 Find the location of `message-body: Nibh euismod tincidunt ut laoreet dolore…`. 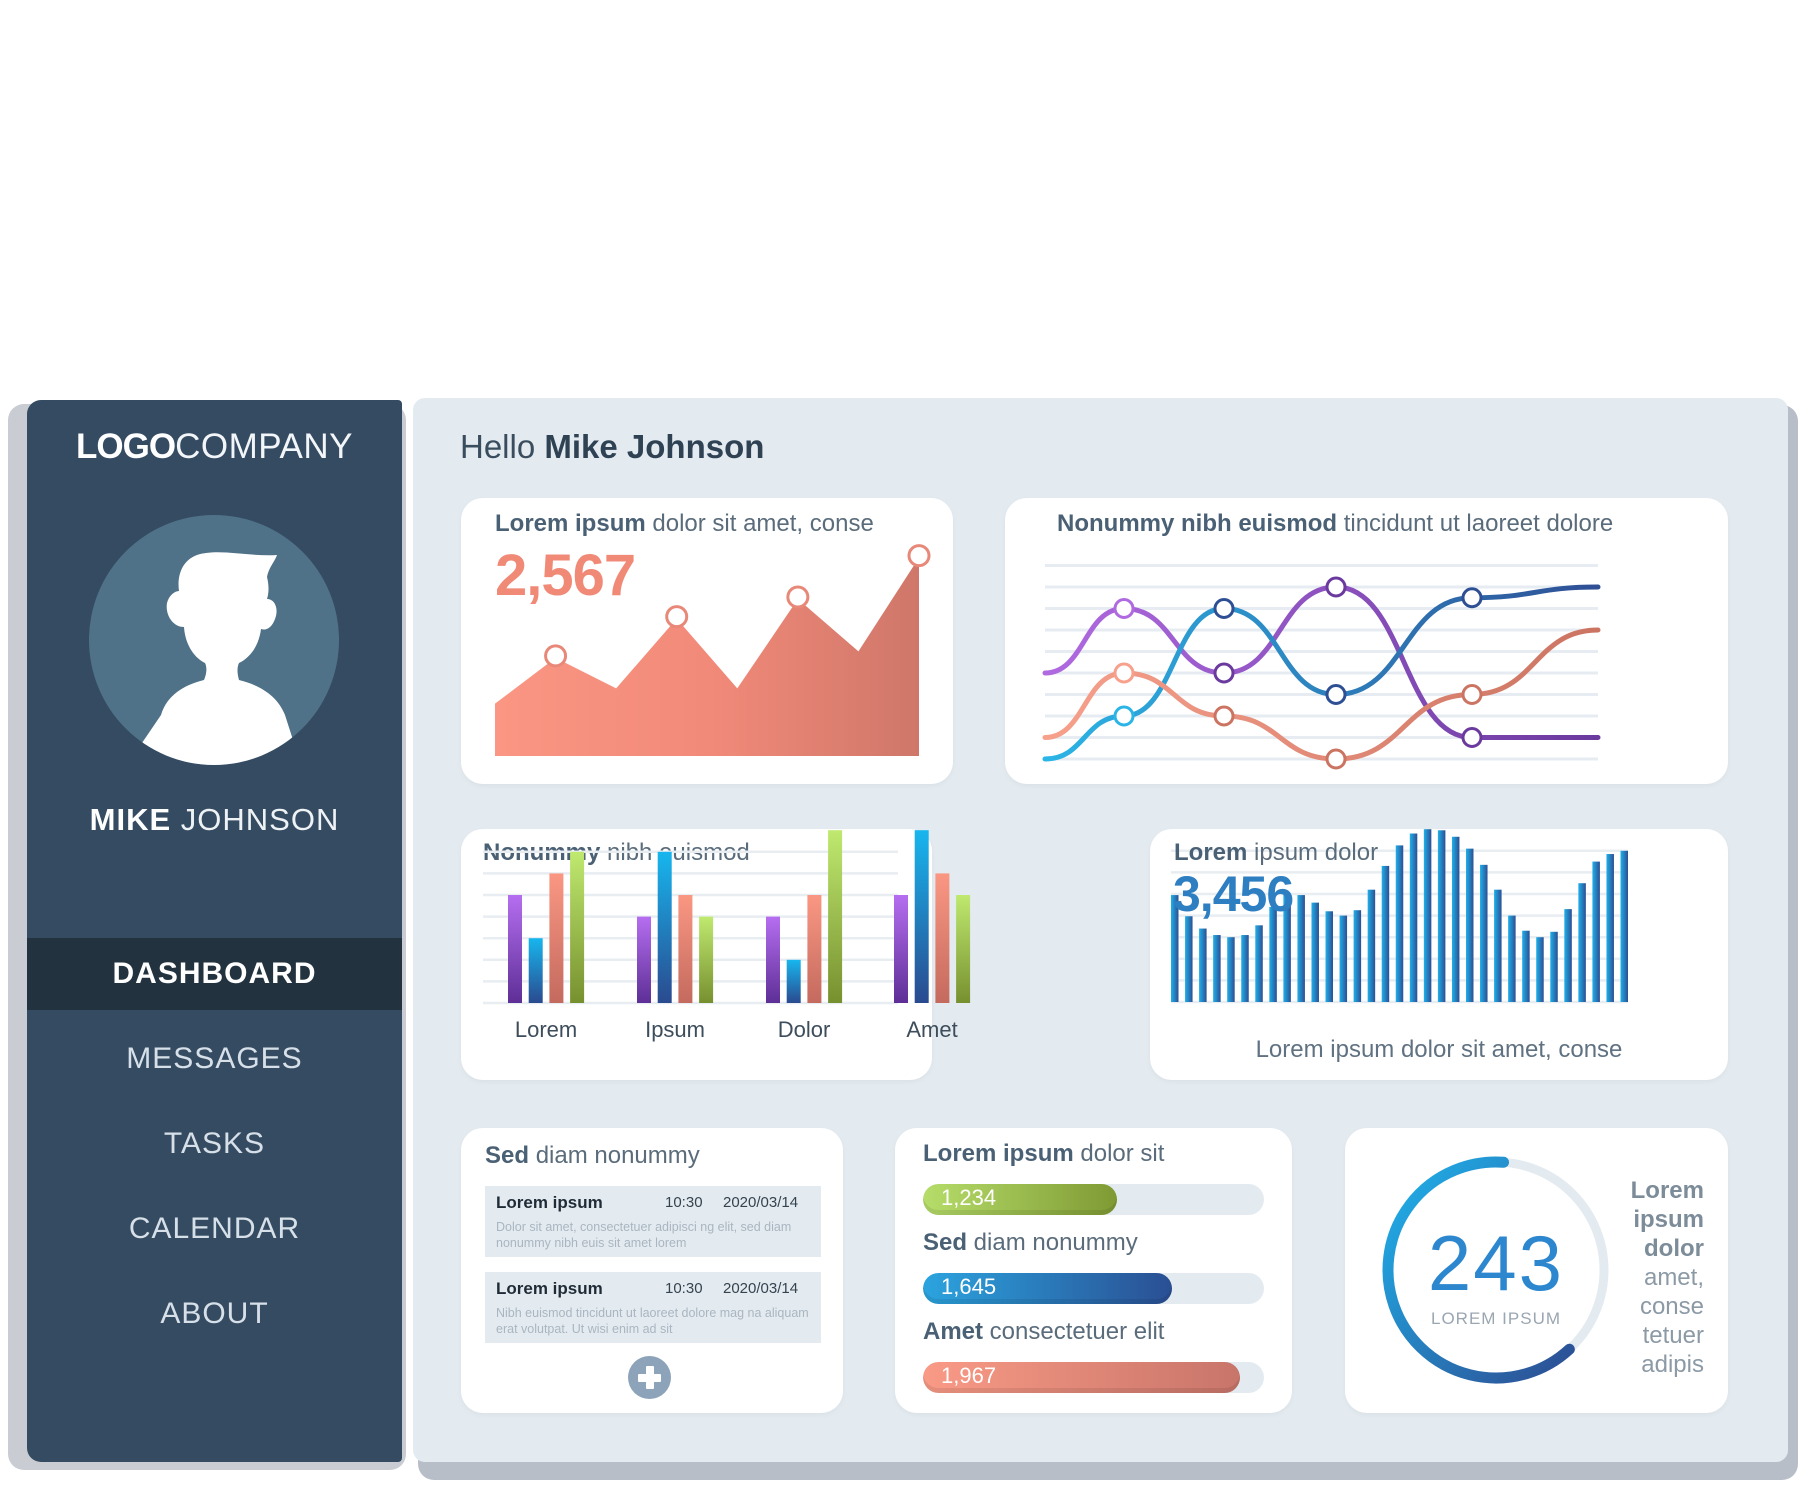

message-body: Nibh euismod tincidunt ut laoreet dolore… is located at coordinates (652, 1321).